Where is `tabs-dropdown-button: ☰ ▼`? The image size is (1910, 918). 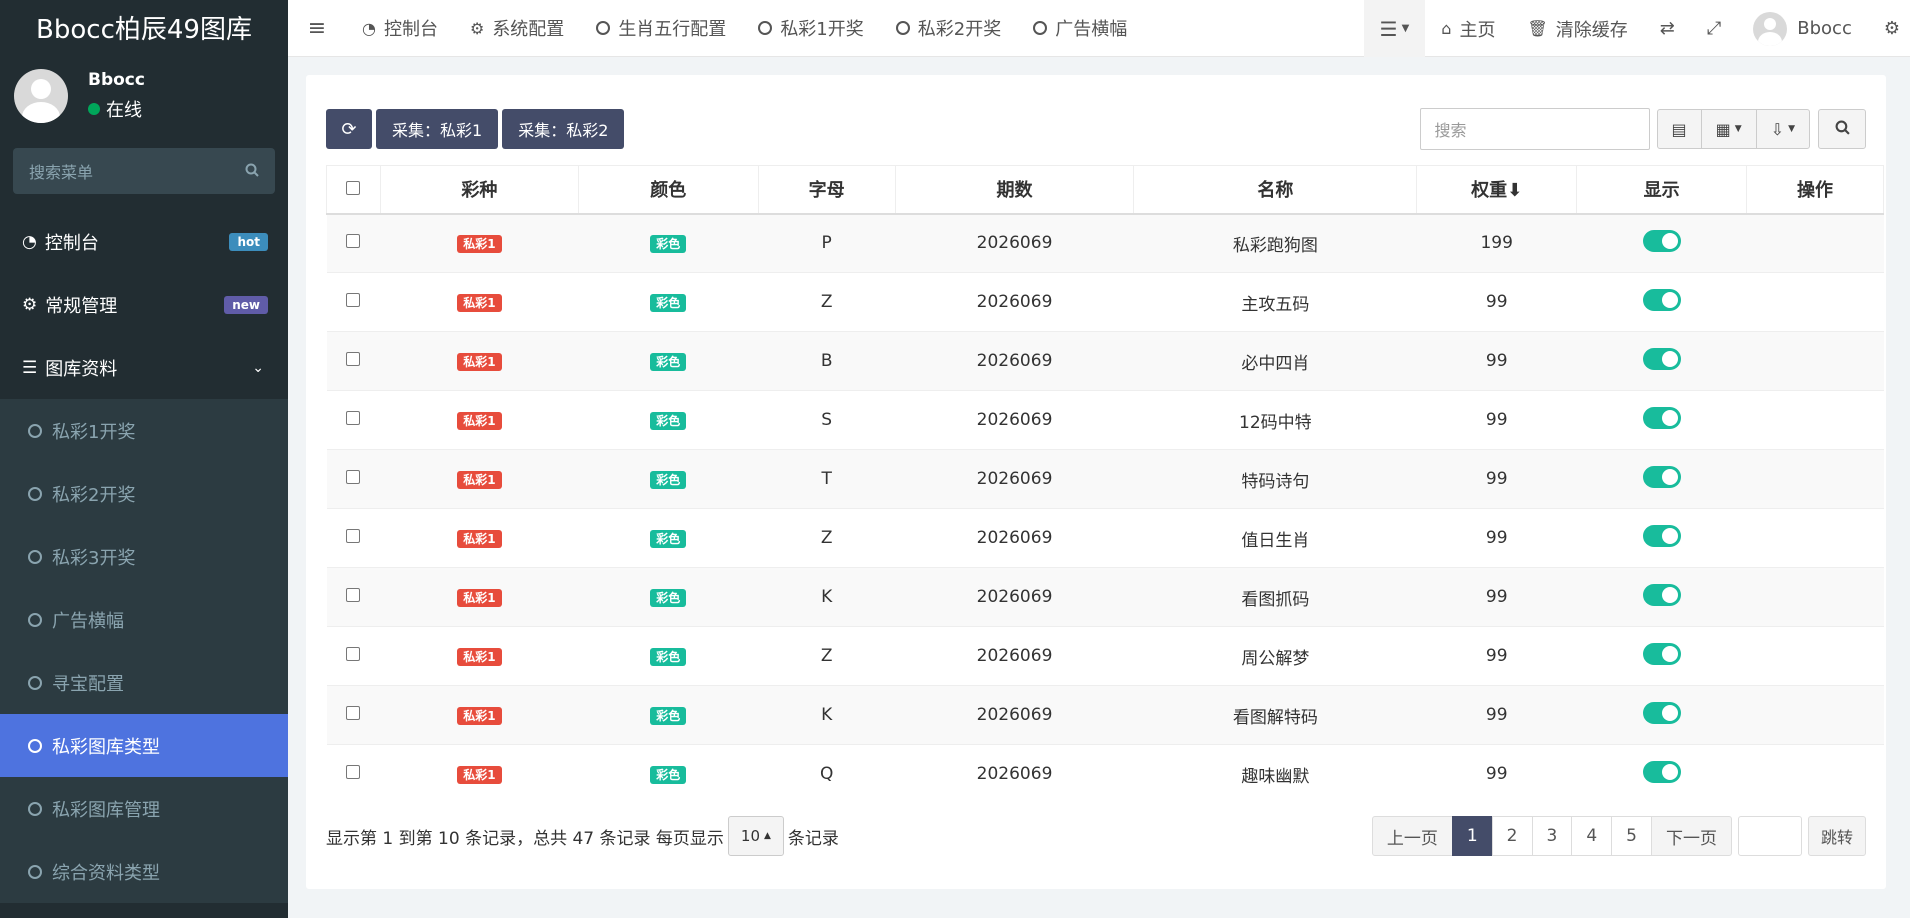
tabs-dropdown-button: ☰ ▼ is located at coordinates (1394, 28).